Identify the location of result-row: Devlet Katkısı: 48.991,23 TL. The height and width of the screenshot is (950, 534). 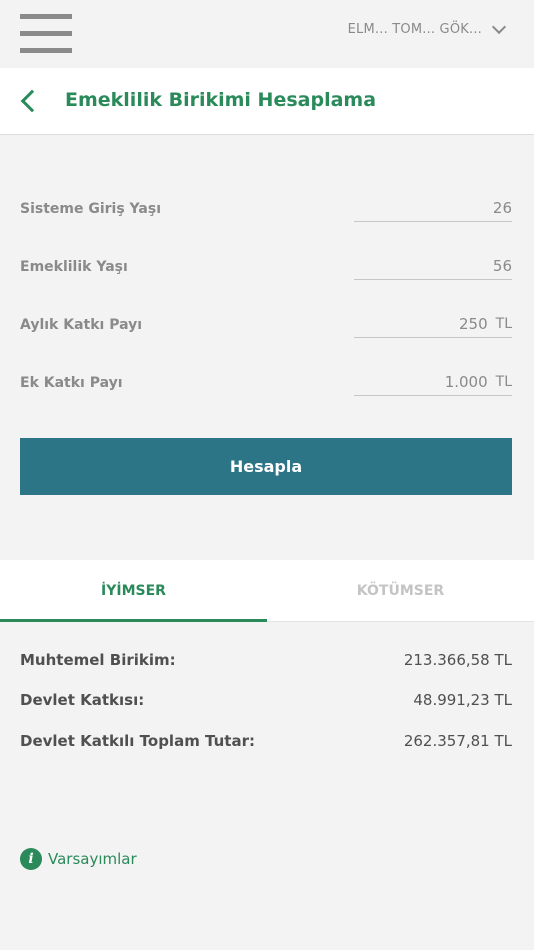
(266, 700).